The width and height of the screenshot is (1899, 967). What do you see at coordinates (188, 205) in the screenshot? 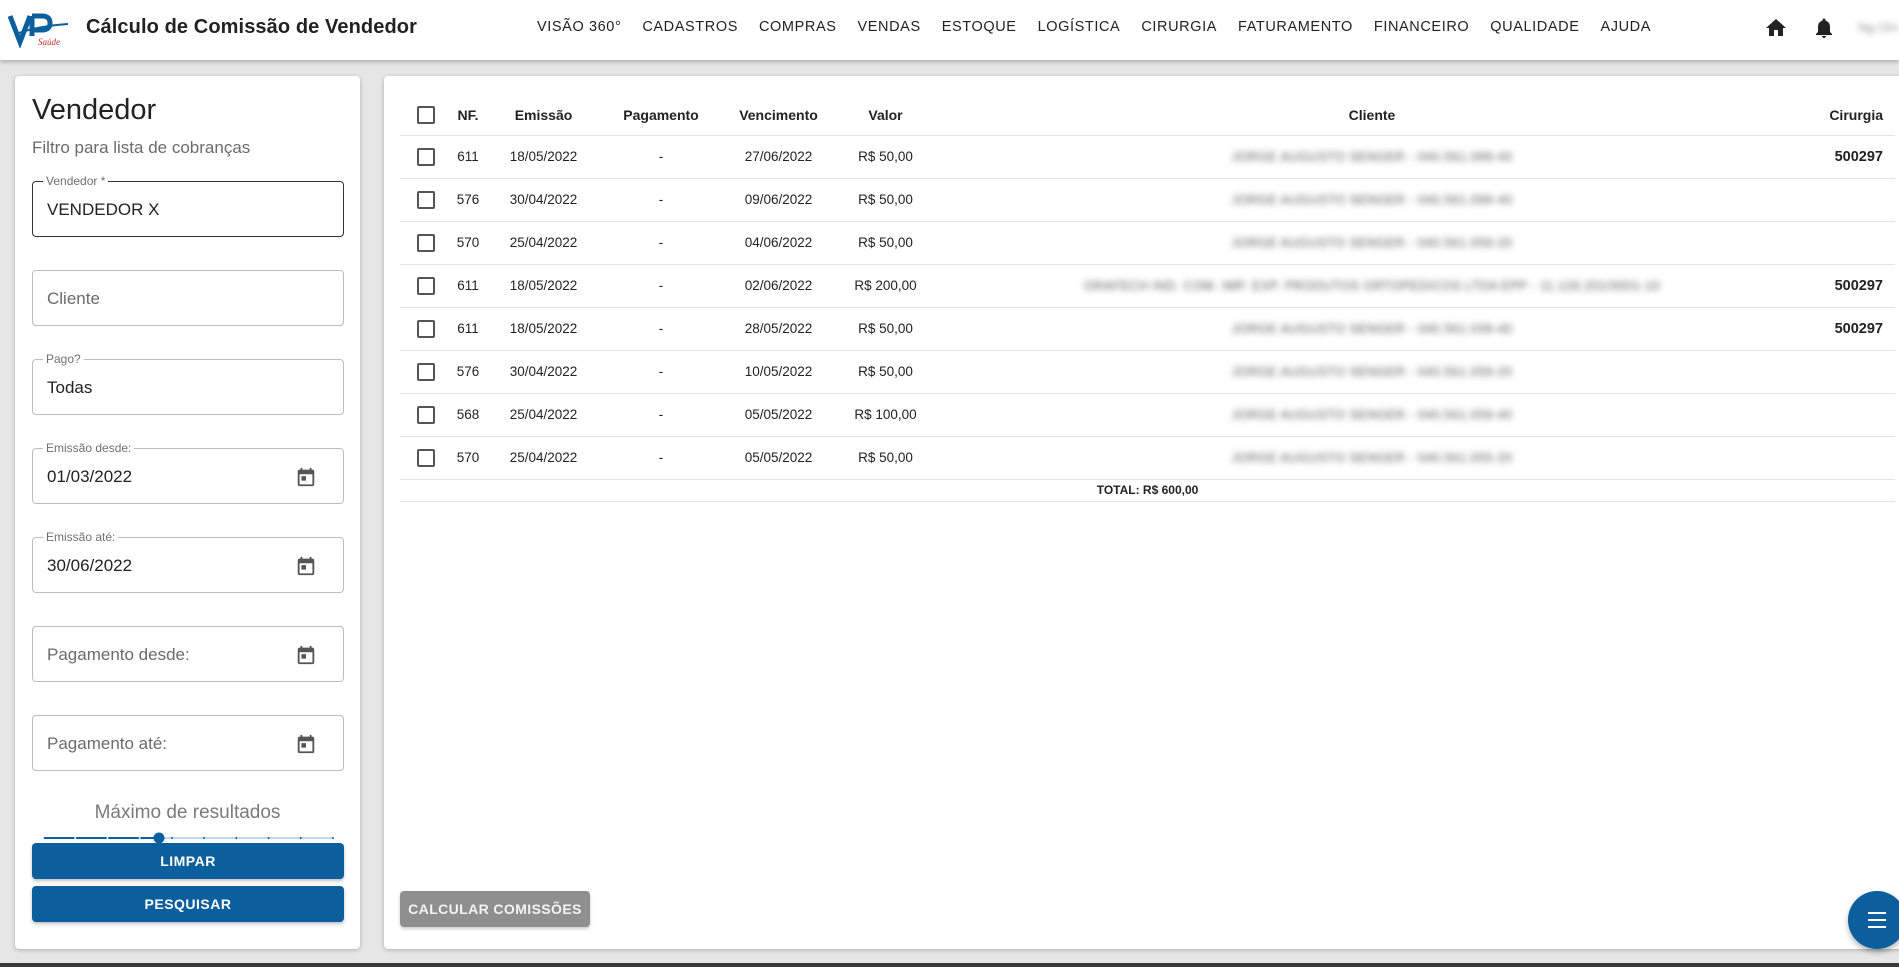
I see `vendedor-field: Vendedor * VENDEDOR X` at bounding box center [188, 205].